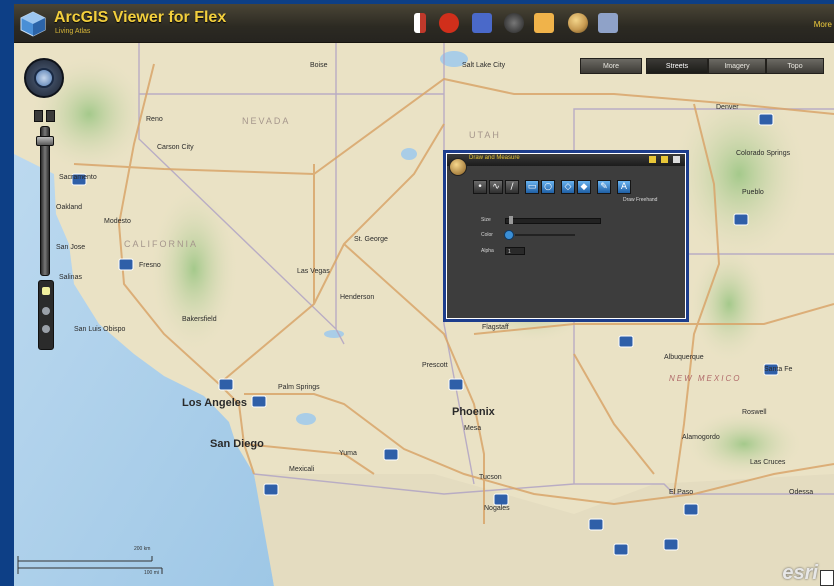 Image resolution: width=834 pixels, height=586 pixels. I want to click on alpha-label: Alpha, so click(487, 251).